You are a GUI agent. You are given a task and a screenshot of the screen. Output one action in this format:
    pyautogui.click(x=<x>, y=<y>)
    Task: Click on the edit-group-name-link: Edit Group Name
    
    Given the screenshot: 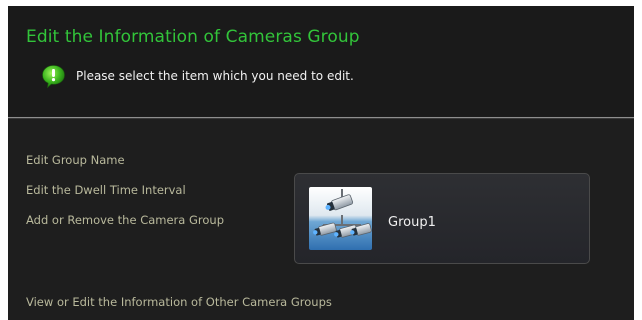 What is the action you would take?
    pyautogui.click(x=75, y=160)
    